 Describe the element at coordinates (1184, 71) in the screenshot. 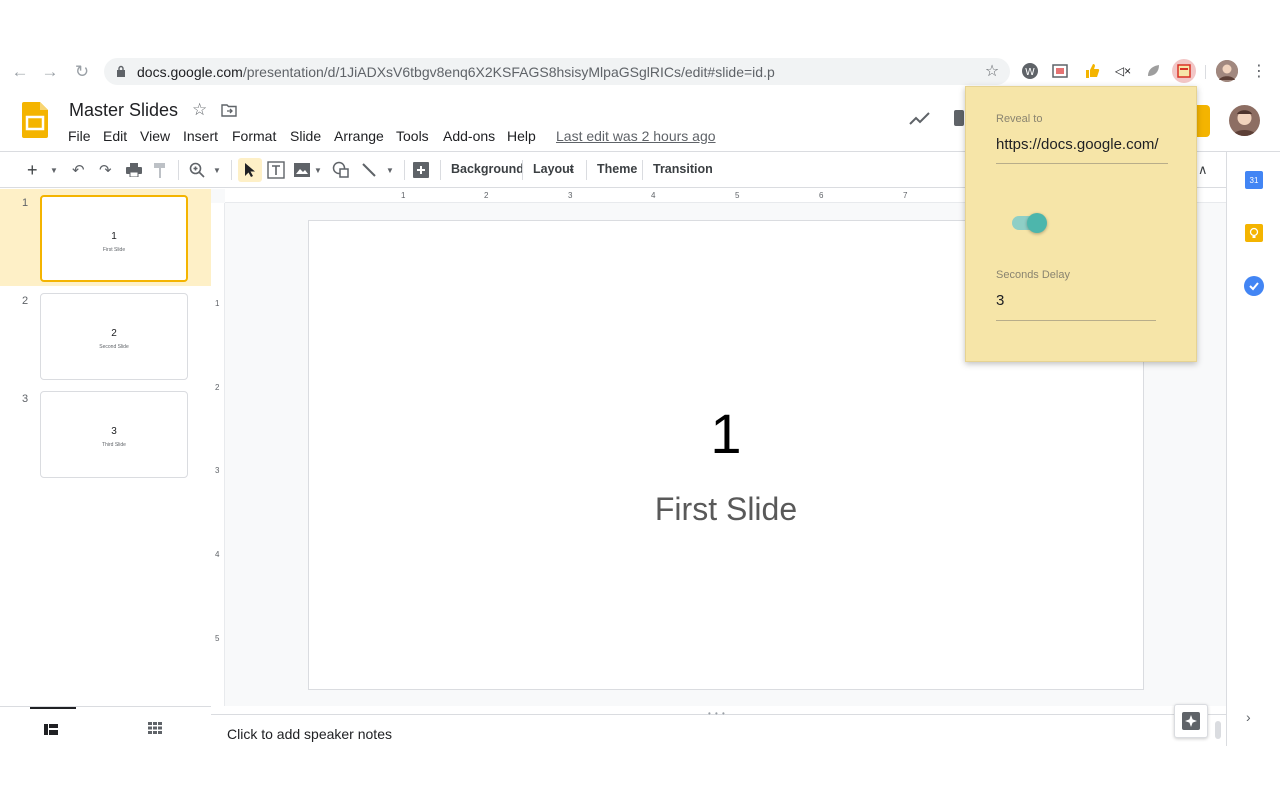

I see `reveal-extension-icon` at that location.